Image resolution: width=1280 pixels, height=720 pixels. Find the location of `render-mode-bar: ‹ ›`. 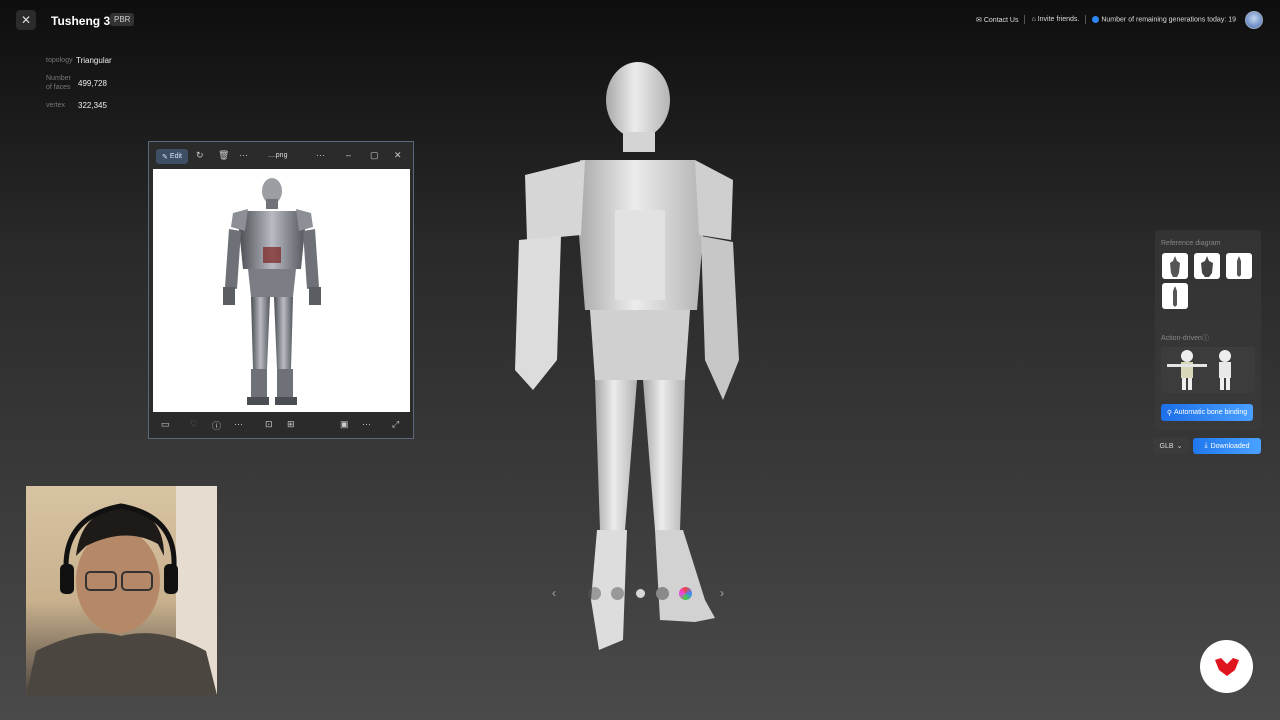

render-mode-bar: ‹ › is located at coordinates (640, 594).